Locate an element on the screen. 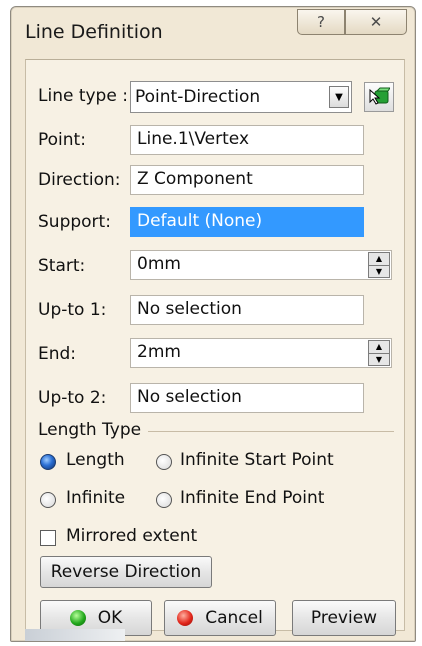  pointer-cube-icon is located at coordinates (379, 96).